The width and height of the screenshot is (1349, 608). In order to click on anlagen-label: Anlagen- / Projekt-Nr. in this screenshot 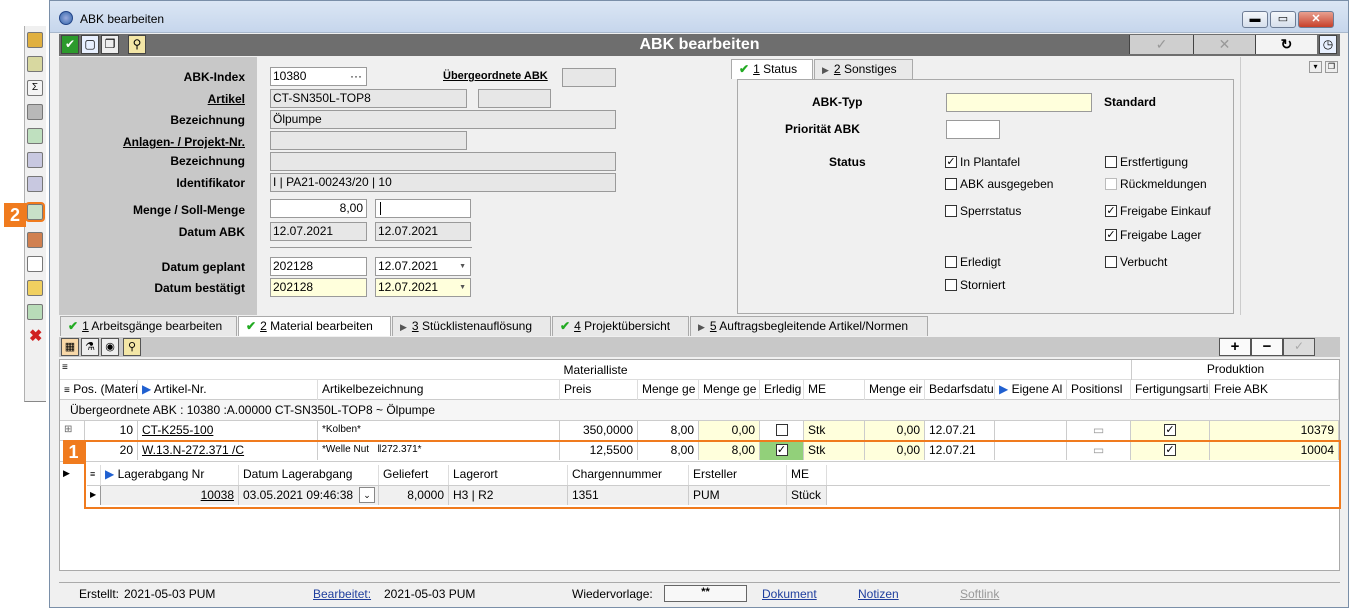, I will do `click(152, 142)`.